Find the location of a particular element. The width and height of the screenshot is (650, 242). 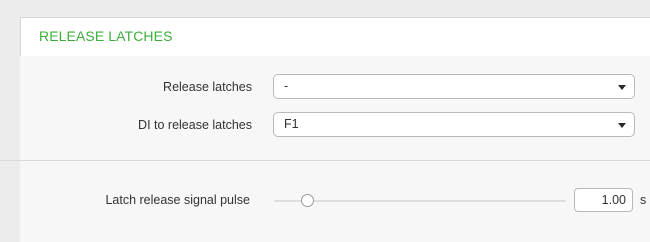

section-divider is located at coordinates (325, 160).